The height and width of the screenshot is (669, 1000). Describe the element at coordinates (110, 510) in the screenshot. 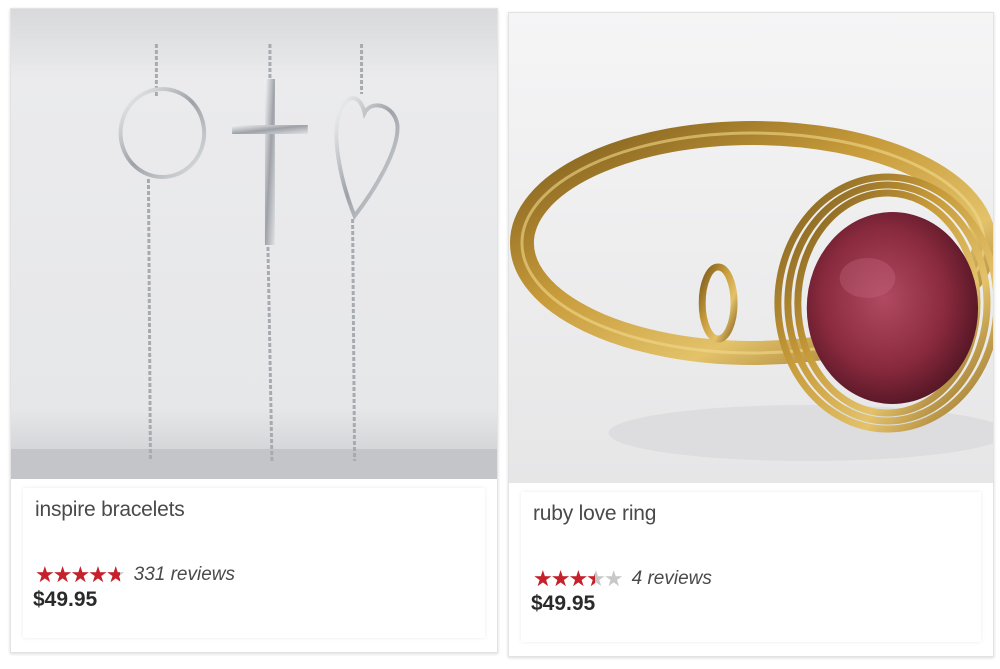

I see `product-name: inspire bracelets` at that location.